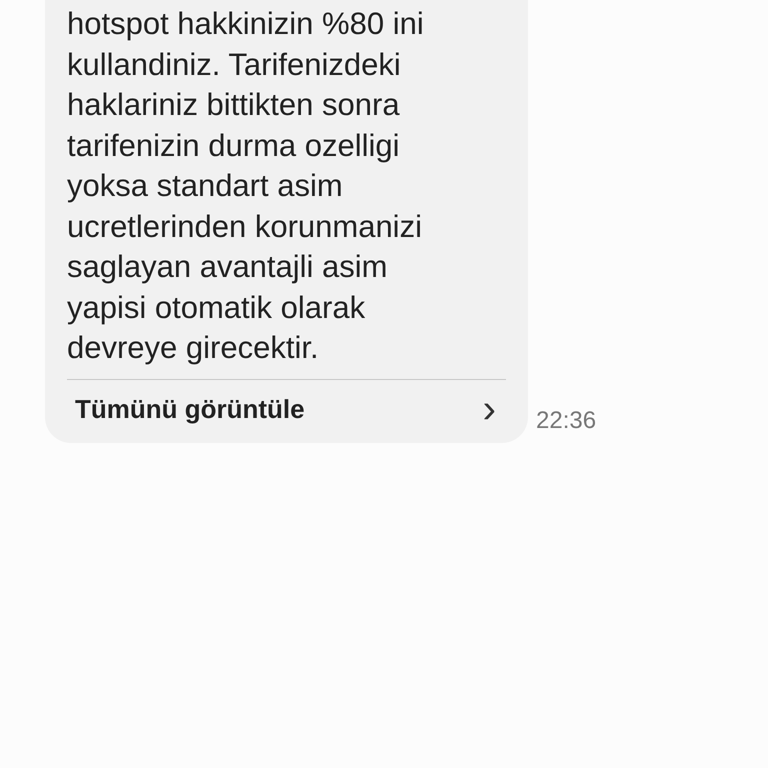 This screenshot has height=768, width=768. Describe the element at coordinates (566, 420) in the screenshot. I see `message-time: 22:36` at that location.